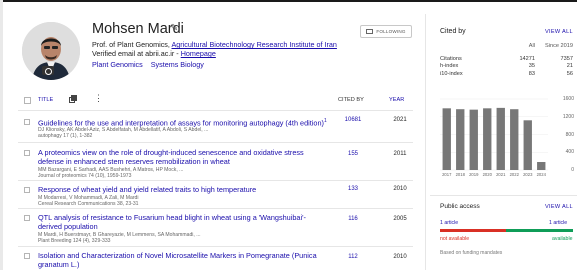 The image size is (577, 270). I want to click on research-interests: Plant Genomics Systems Biology, so click(151, 64).